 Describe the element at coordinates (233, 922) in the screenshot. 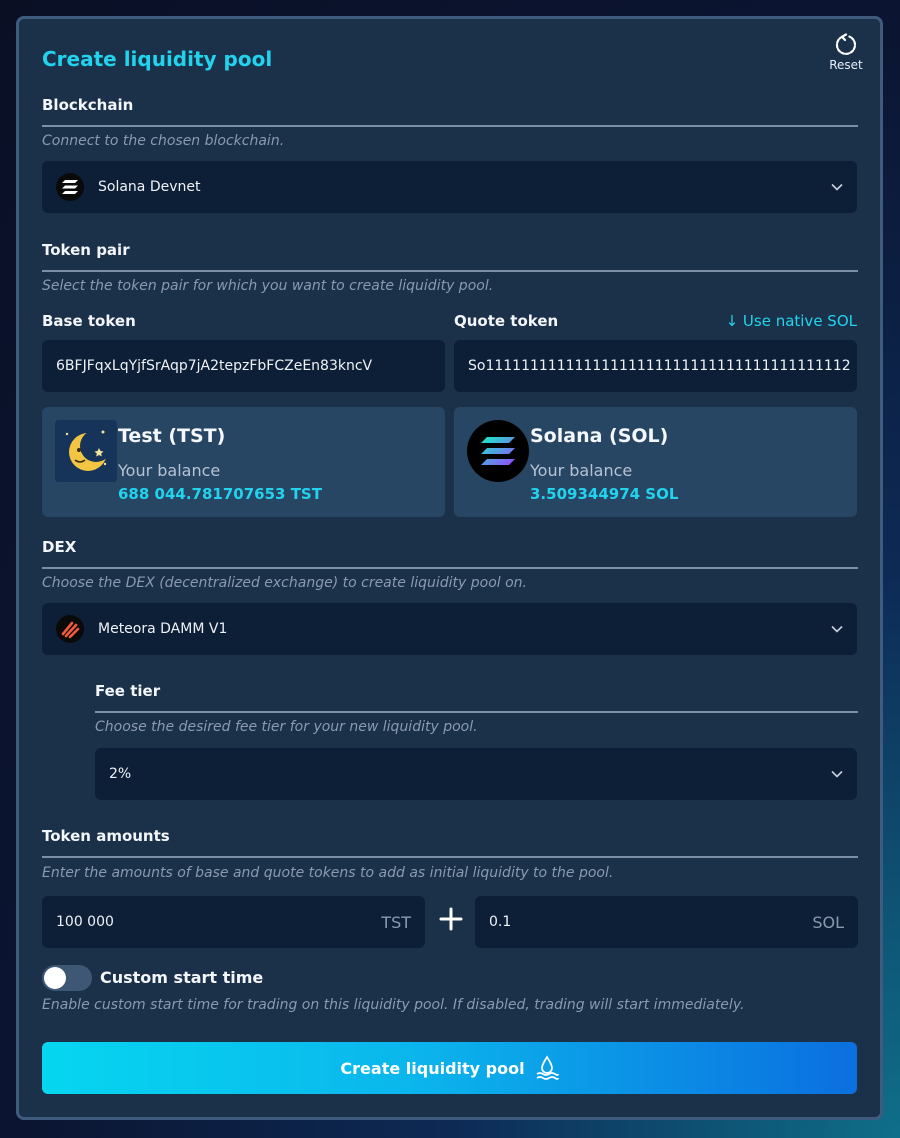

I see `base-amount-input: 100 000 TST` at that location.